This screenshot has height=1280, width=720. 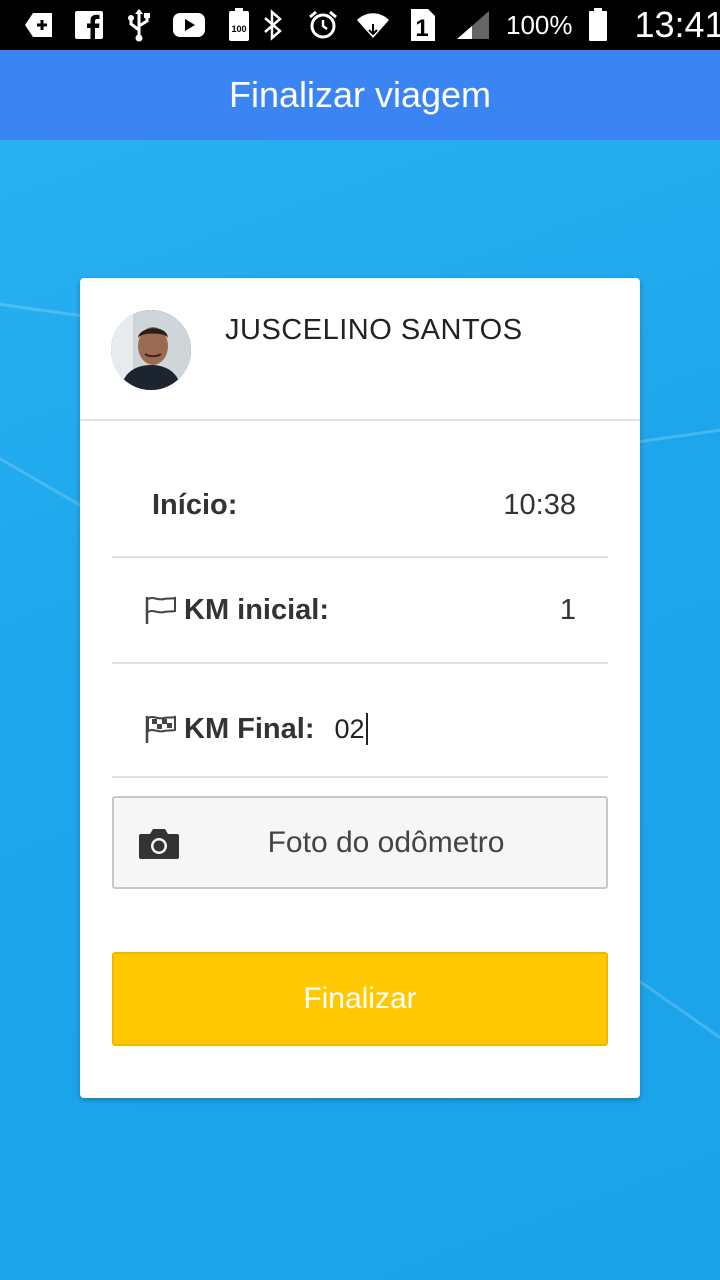 What do you see at coordinates (139, 25) in the screenshot?
I see `usb-icon` at bounding box center [139, 25].